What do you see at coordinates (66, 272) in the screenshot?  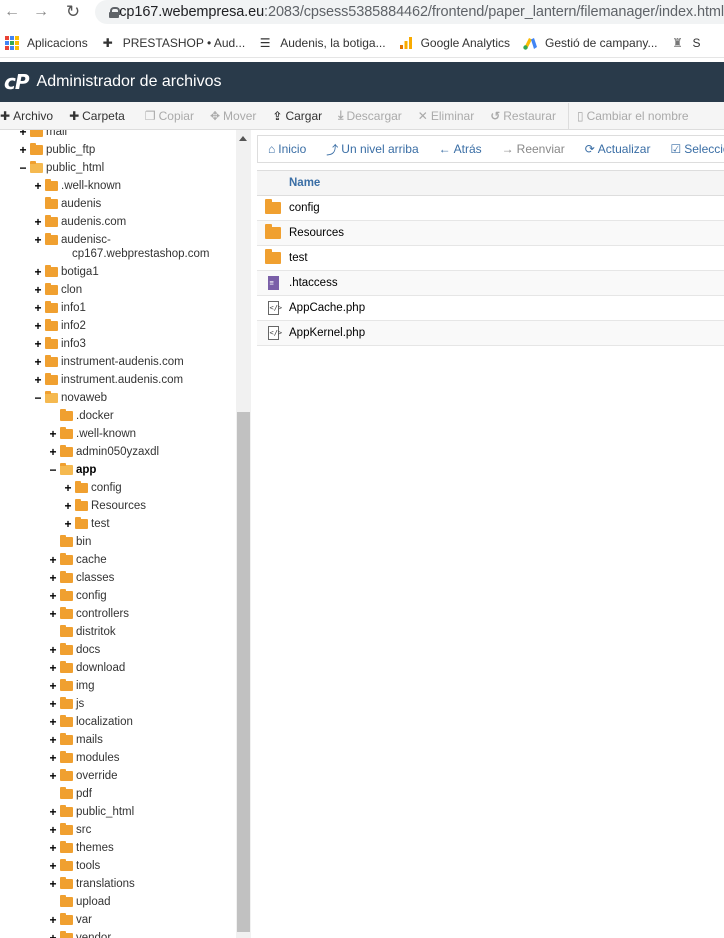 I see `tree-item: + botiga1` at bounding box center [66, 272].